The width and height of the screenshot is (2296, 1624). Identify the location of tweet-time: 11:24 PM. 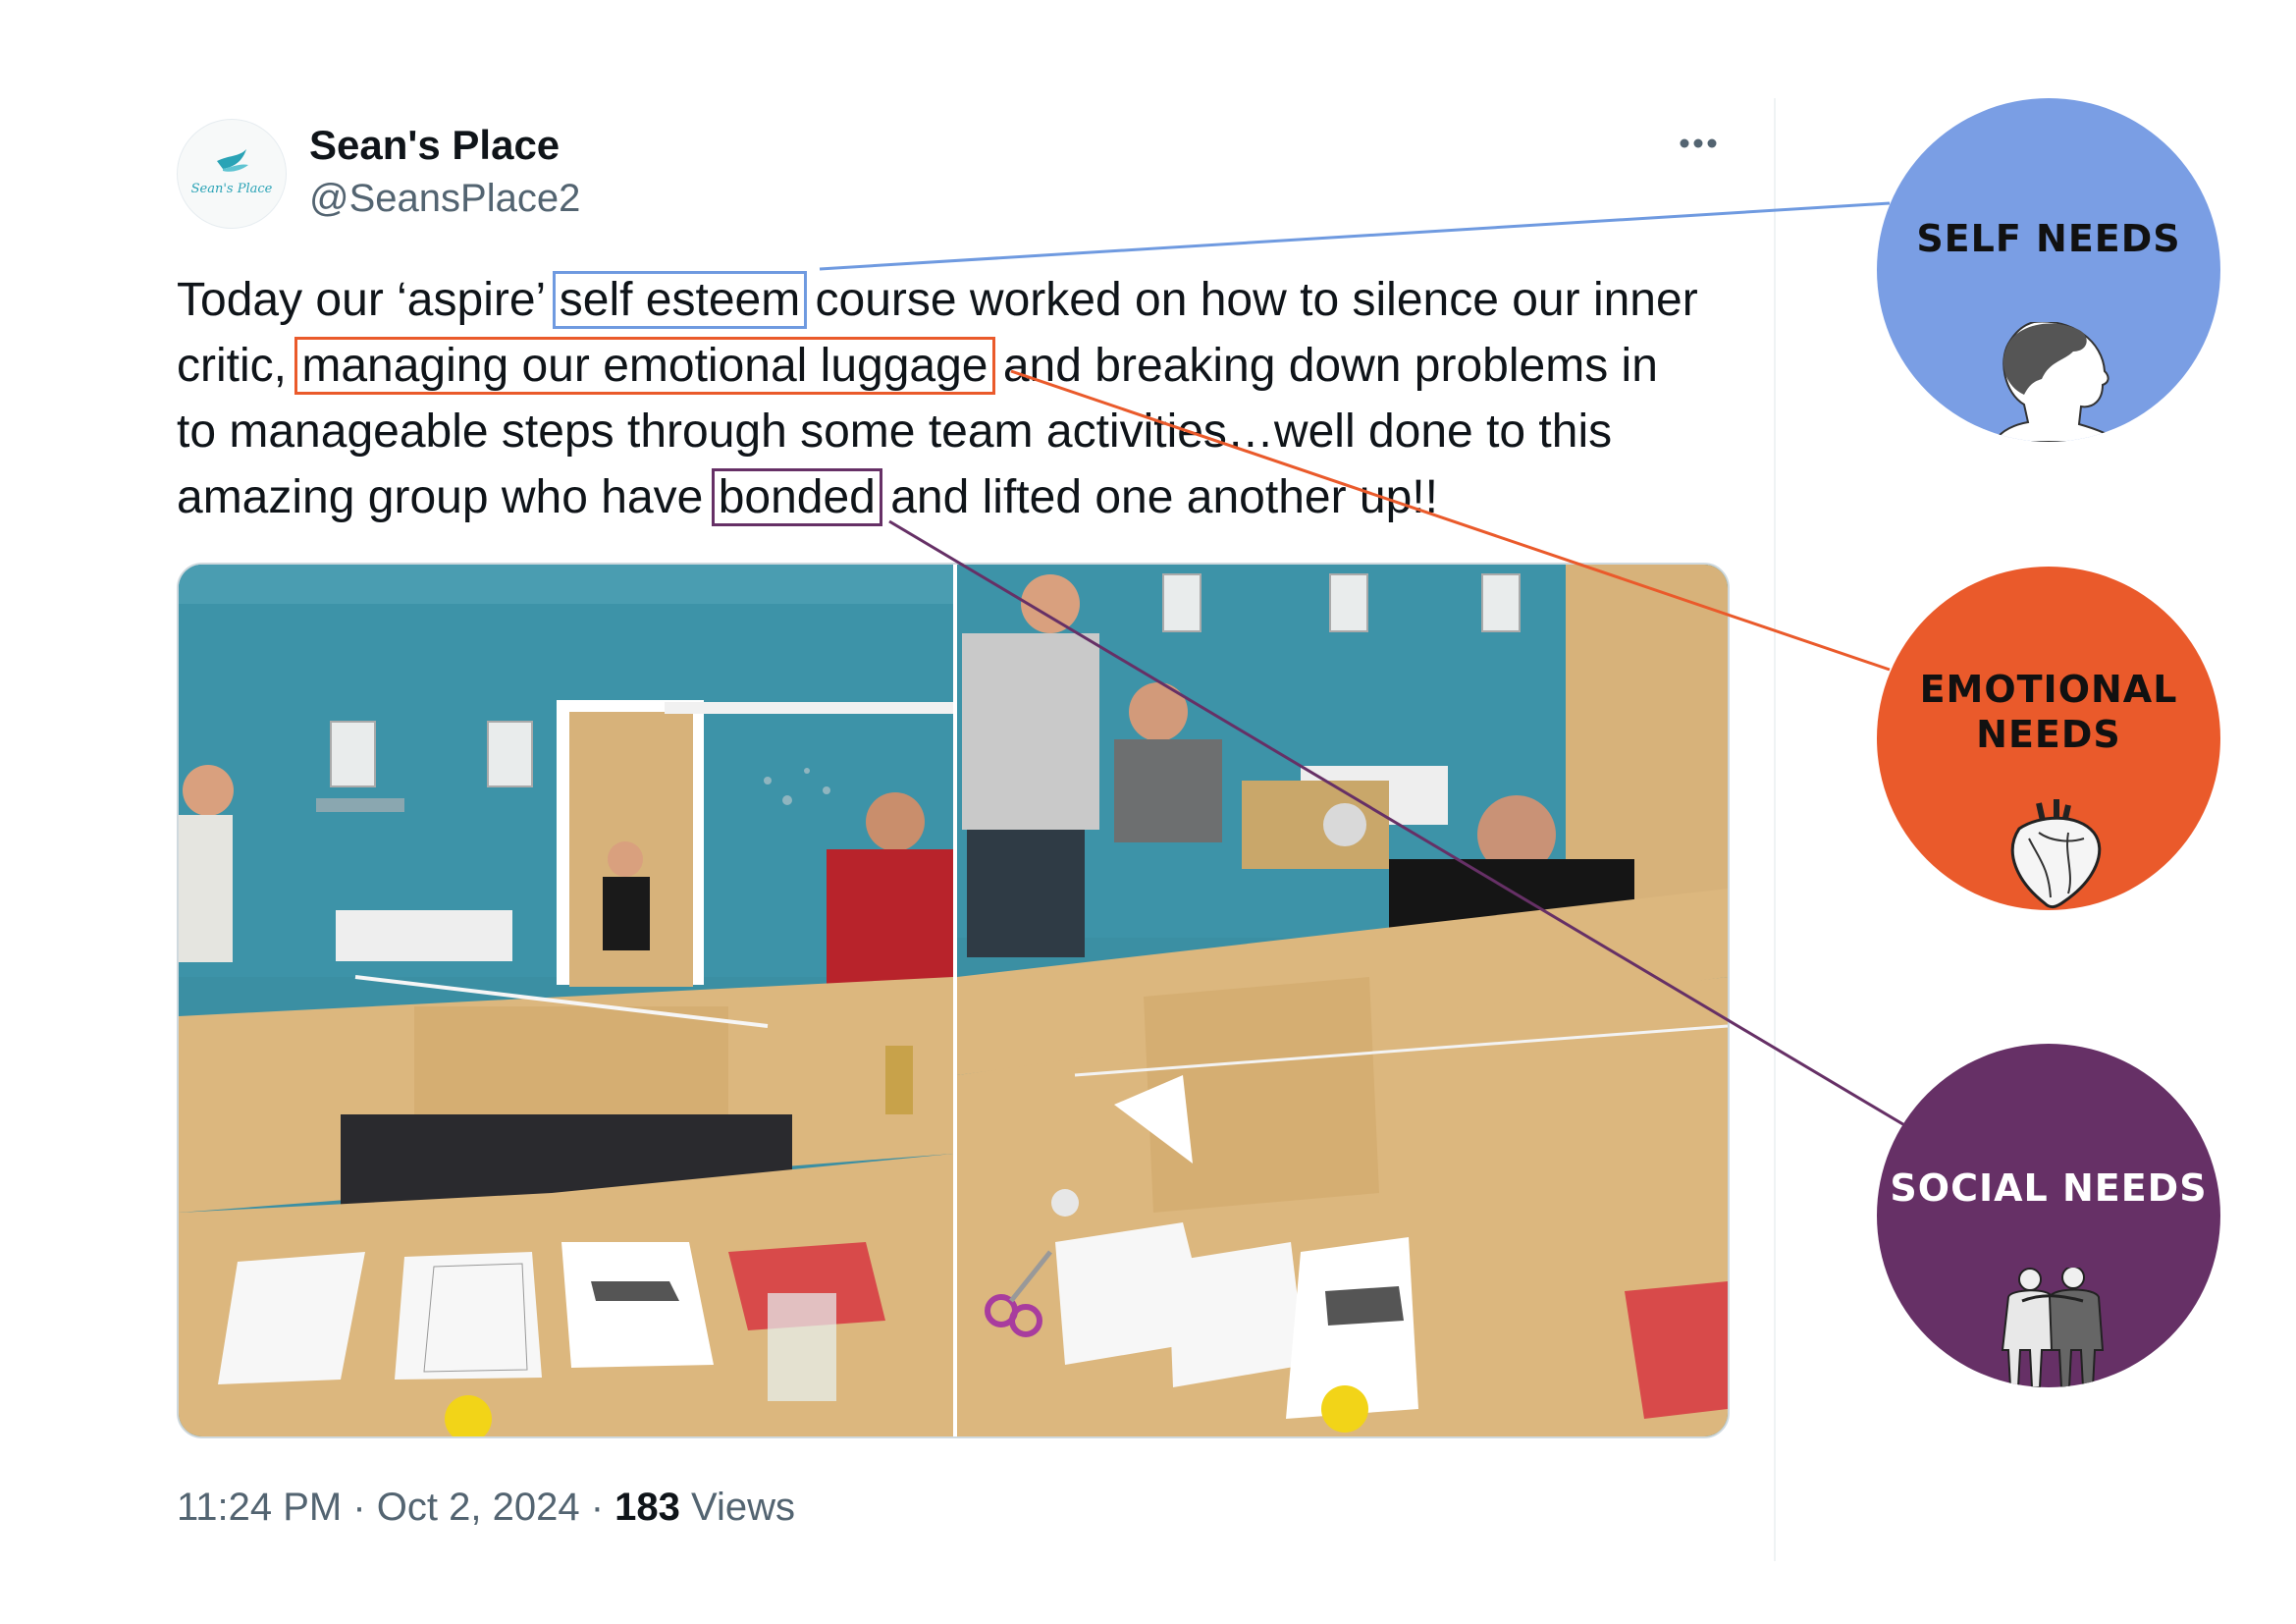
(259, 1507).